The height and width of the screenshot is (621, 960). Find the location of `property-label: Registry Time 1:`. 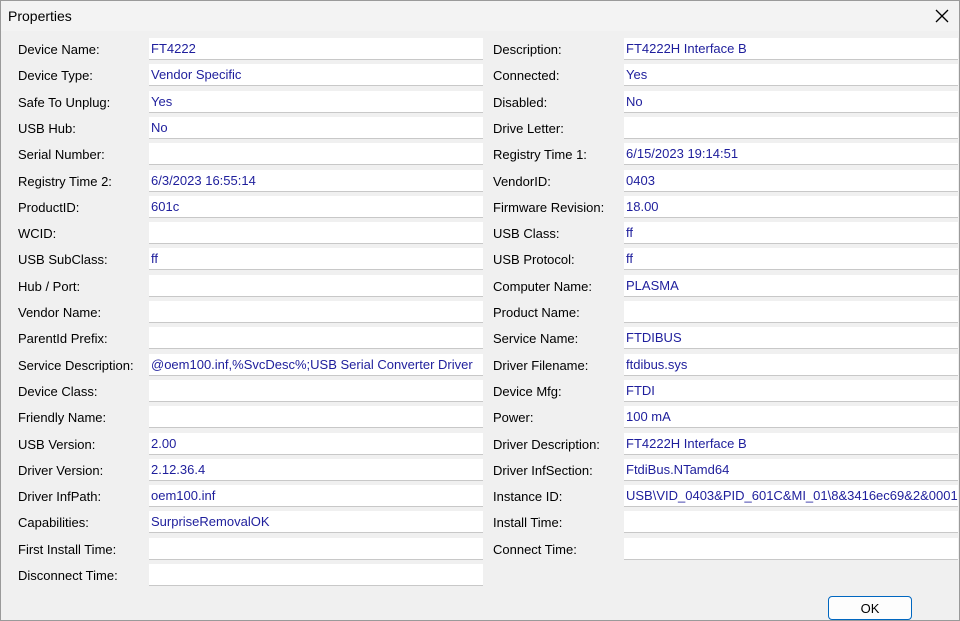

property-label: Registry Time 1: is located at coordinates (540, 155).